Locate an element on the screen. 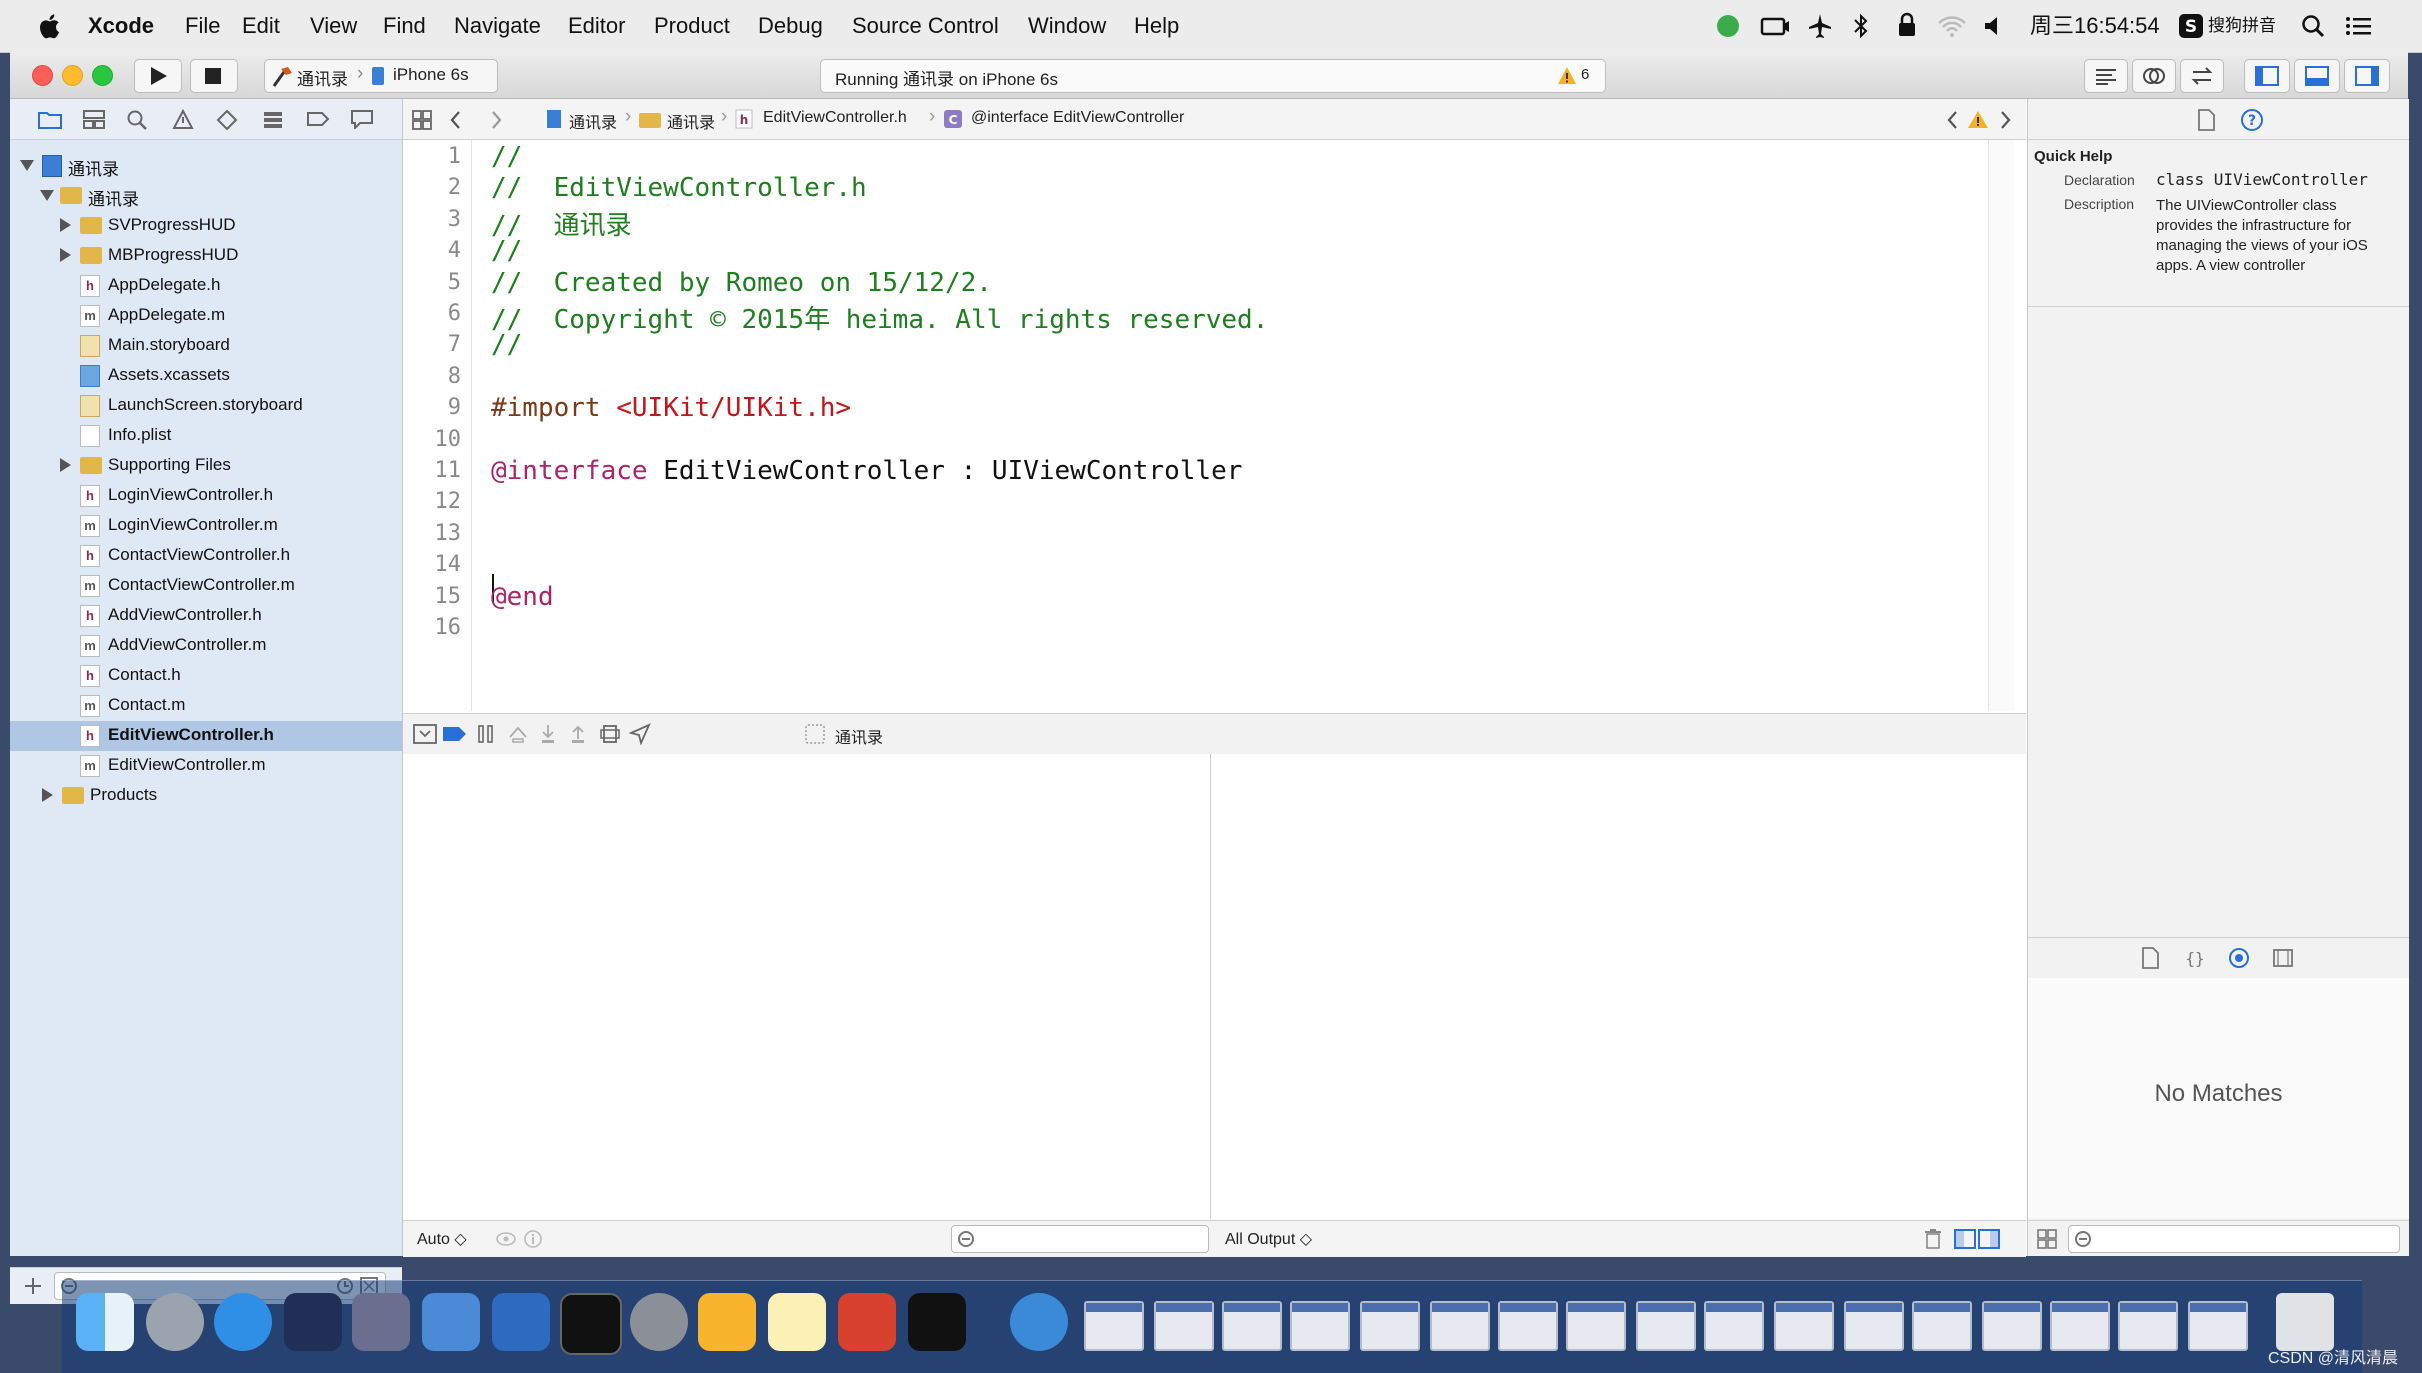 This screenshot has width=2422, height=1373. safari-icon is located at coordinates (243, 1322).